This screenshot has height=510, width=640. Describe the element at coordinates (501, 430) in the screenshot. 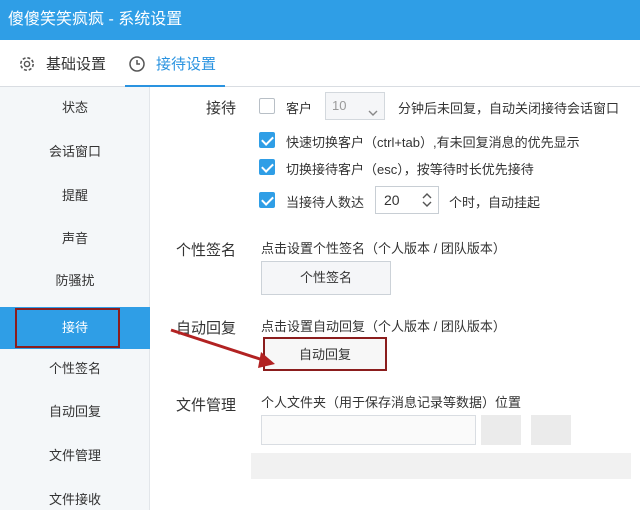

I see `browse-button-obscured` at that location.